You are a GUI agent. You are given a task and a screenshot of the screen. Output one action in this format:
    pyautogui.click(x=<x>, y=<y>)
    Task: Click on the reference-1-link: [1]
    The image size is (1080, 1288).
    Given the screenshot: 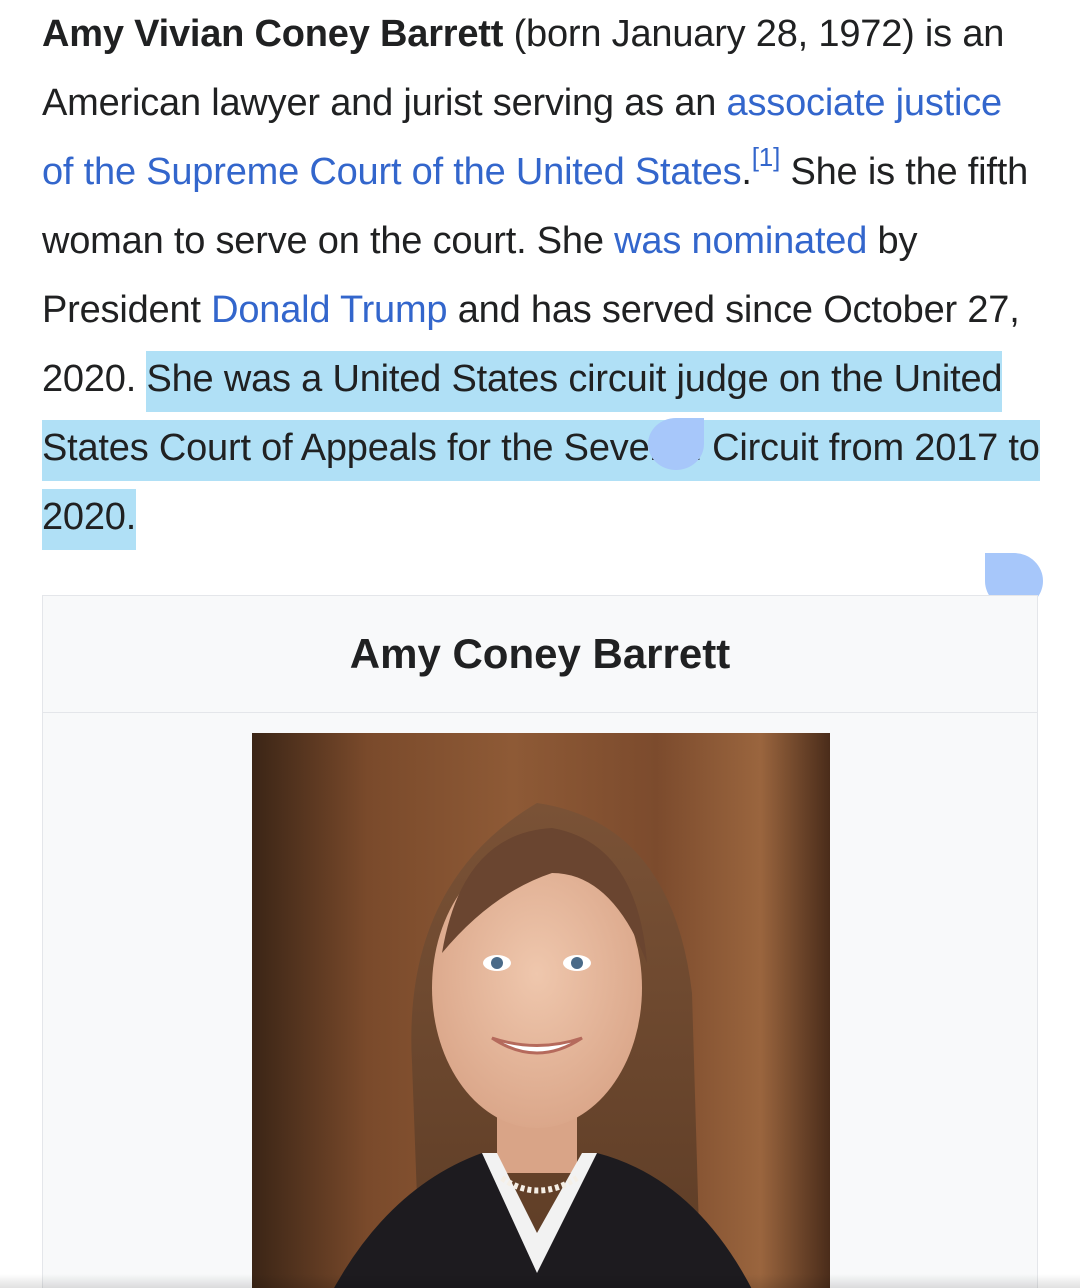 What is the action you would take?
    pyautogui.click(x=766, y=157)
    